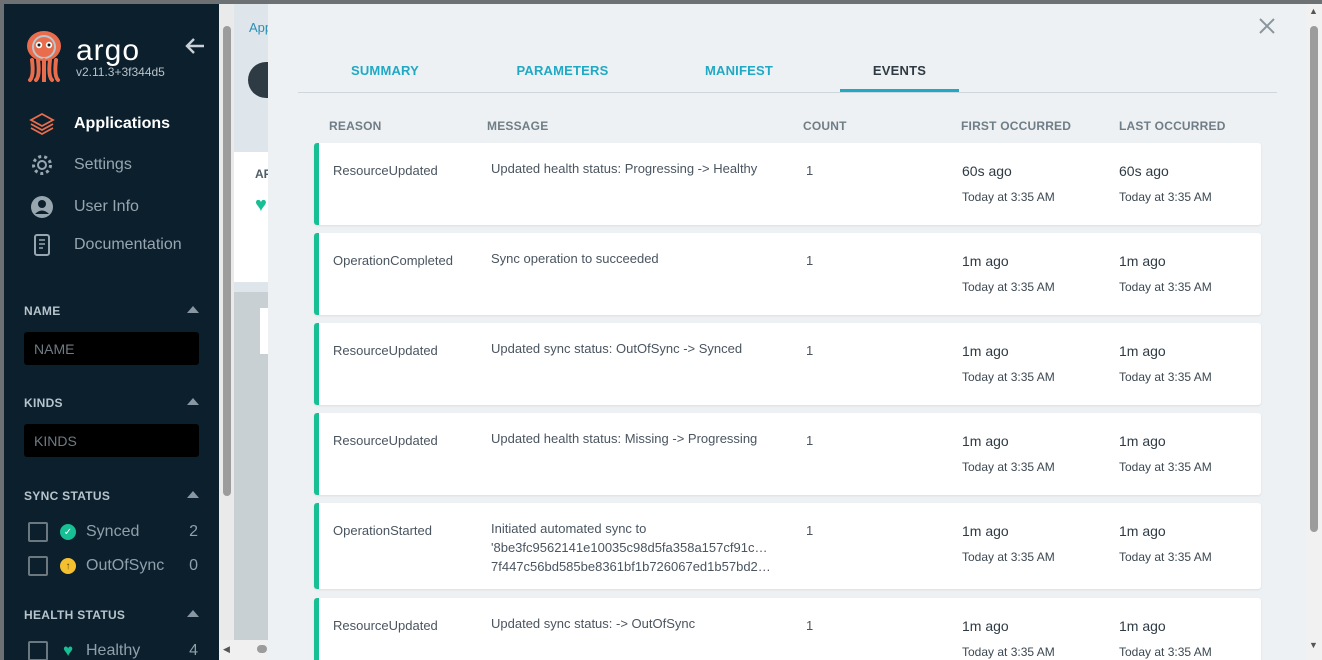  What do you see at coordinates (393, 260) in the screenshot?
I see `event-reason: OperationCompleted` at bounding box center [393, 260].